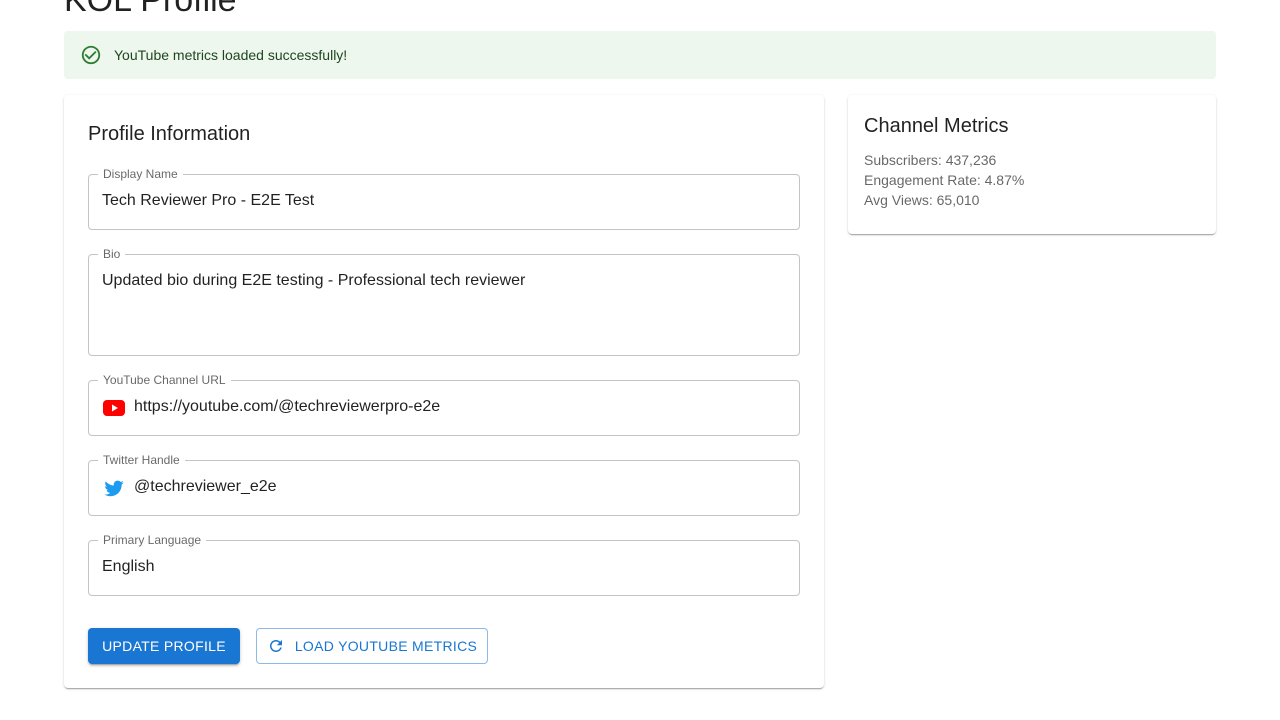 The width and height of the screenshot is (1280, 720). Describe the element at coordinates (91, 55) in the screenshot. I see `check-circle-icon` at that location.